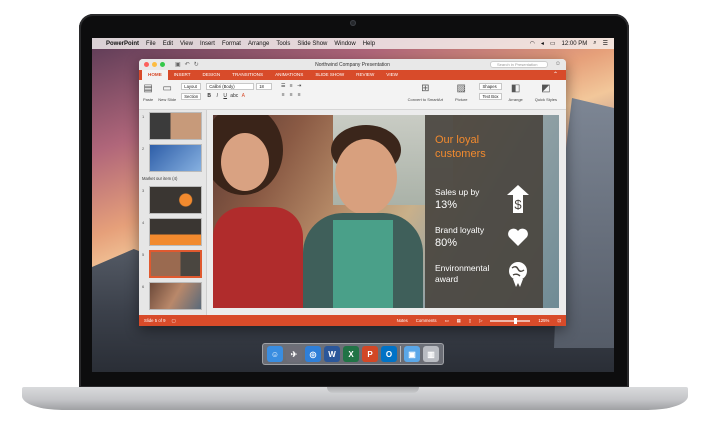 The image size is (704, 426). I want to click on zoom-slider-thumb, so click(516, 320).